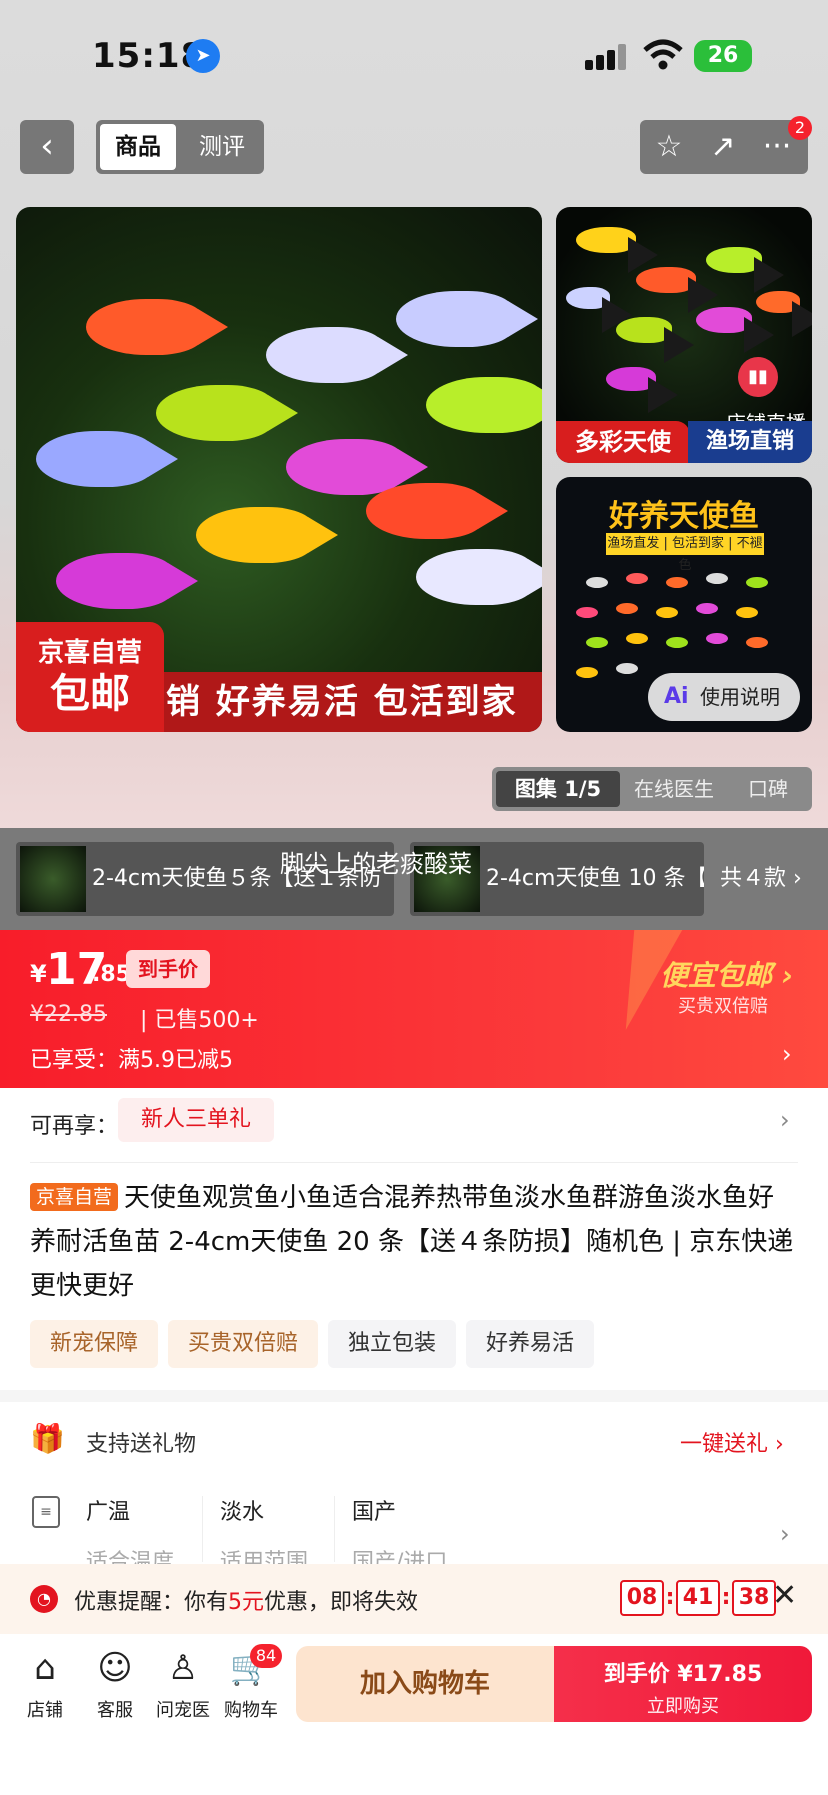  I want to click on action-group: ☆ ↗ ···, so click(724, 147).